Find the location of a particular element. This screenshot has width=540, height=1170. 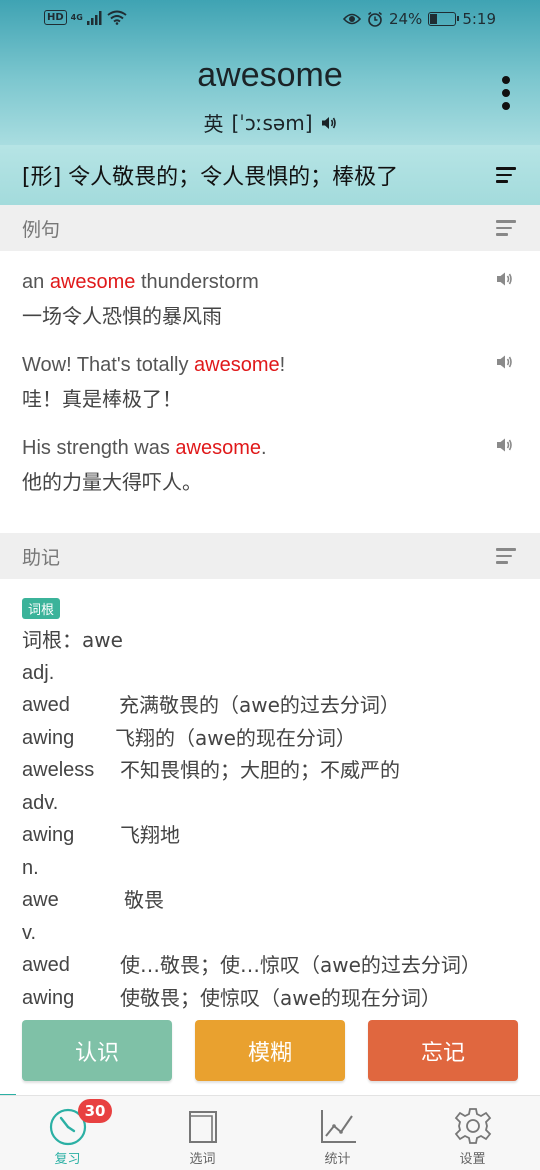

memory-section-header: 助记 is located at coordinates (270, 556).